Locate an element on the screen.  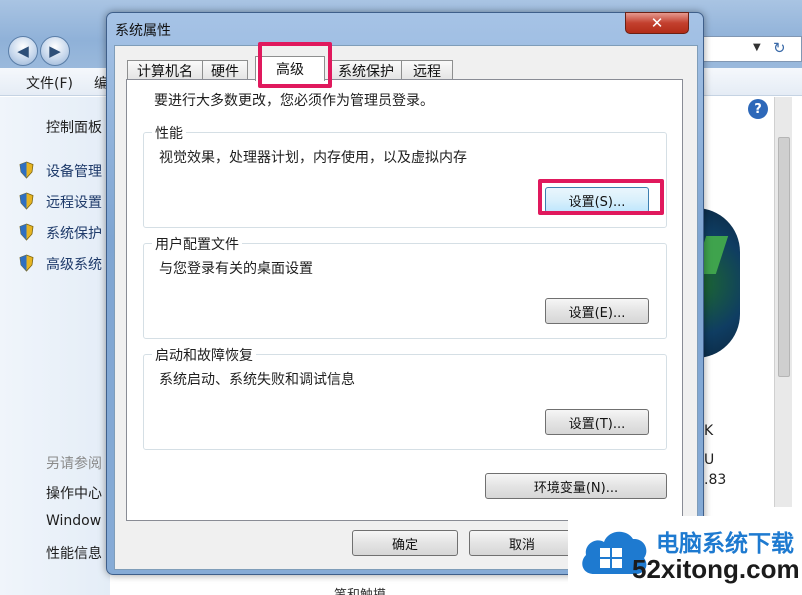
pen-touch-fragment: 笔和触摸 is located at coordinates (360, 589).